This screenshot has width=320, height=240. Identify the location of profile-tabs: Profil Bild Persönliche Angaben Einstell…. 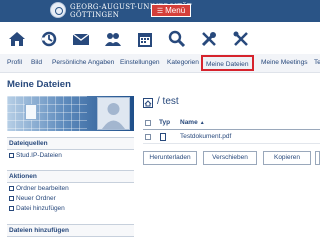
(160, 63).